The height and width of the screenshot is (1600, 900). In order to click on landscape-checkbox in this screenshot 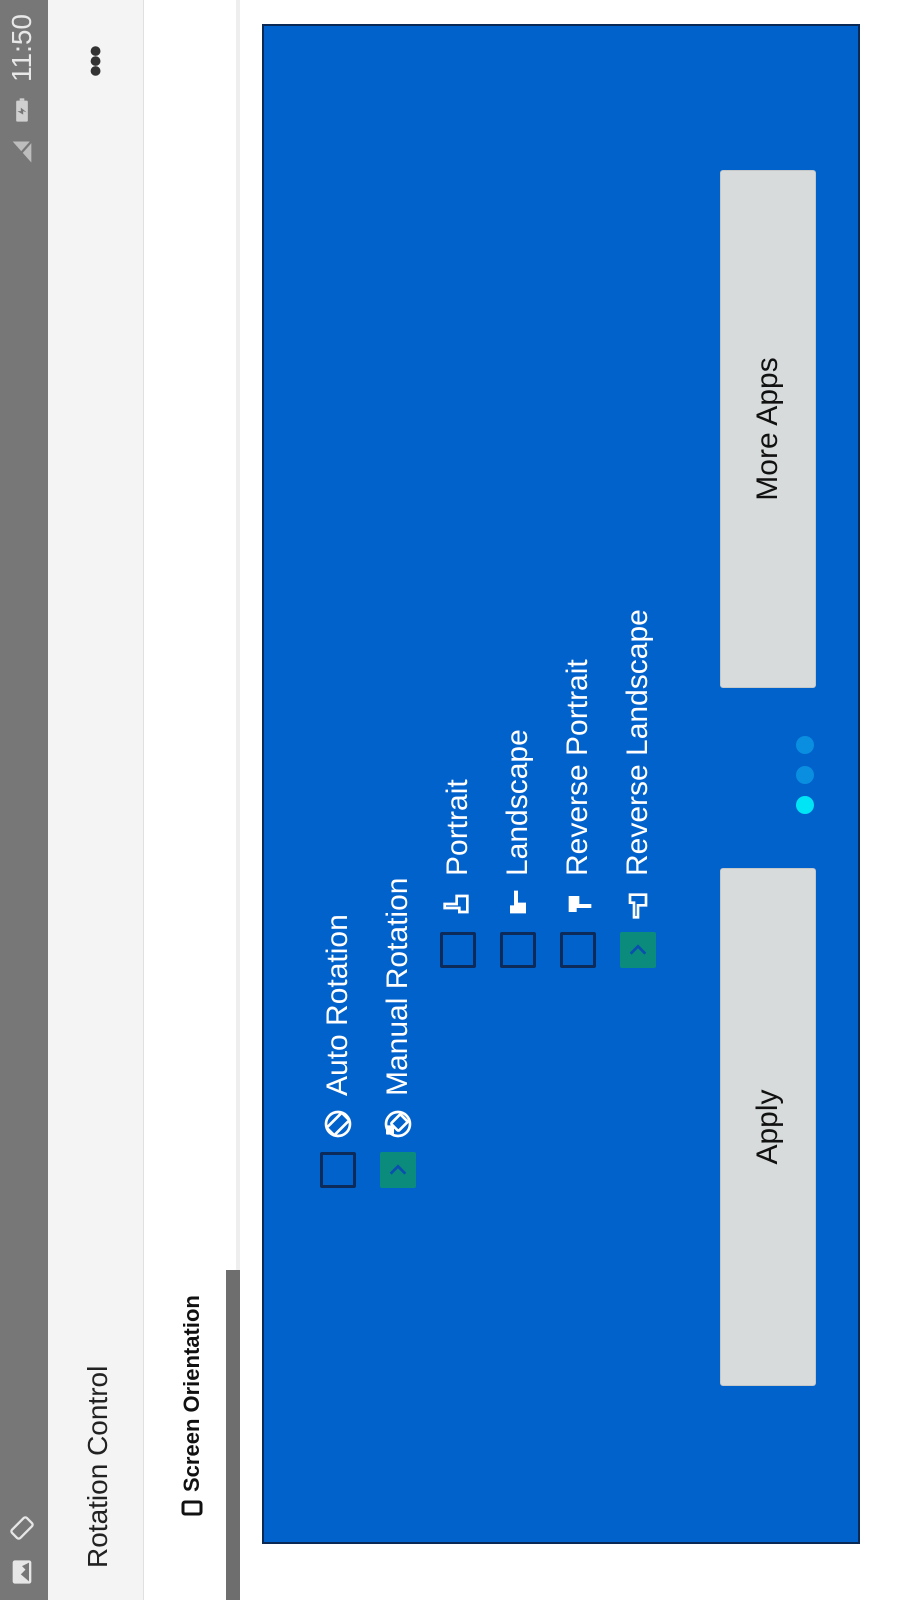, I will do `click(518, 950)`.